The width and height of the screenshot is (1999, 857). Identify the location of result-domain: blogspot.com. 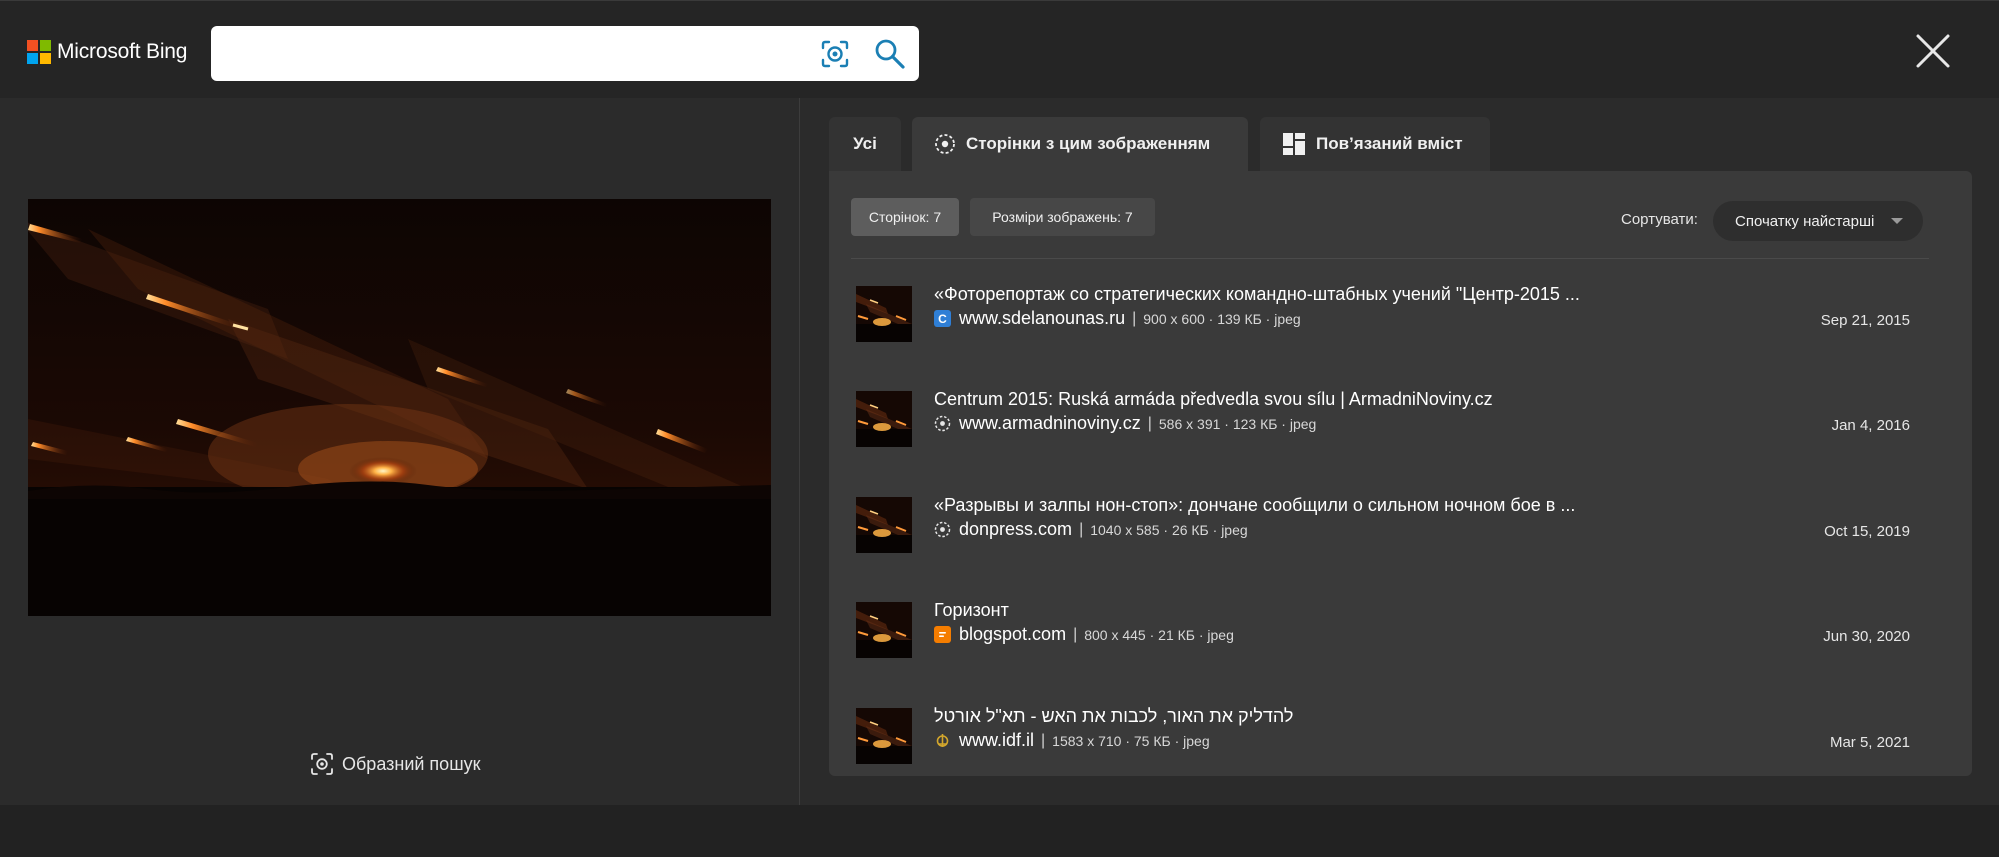
(1012, 634).